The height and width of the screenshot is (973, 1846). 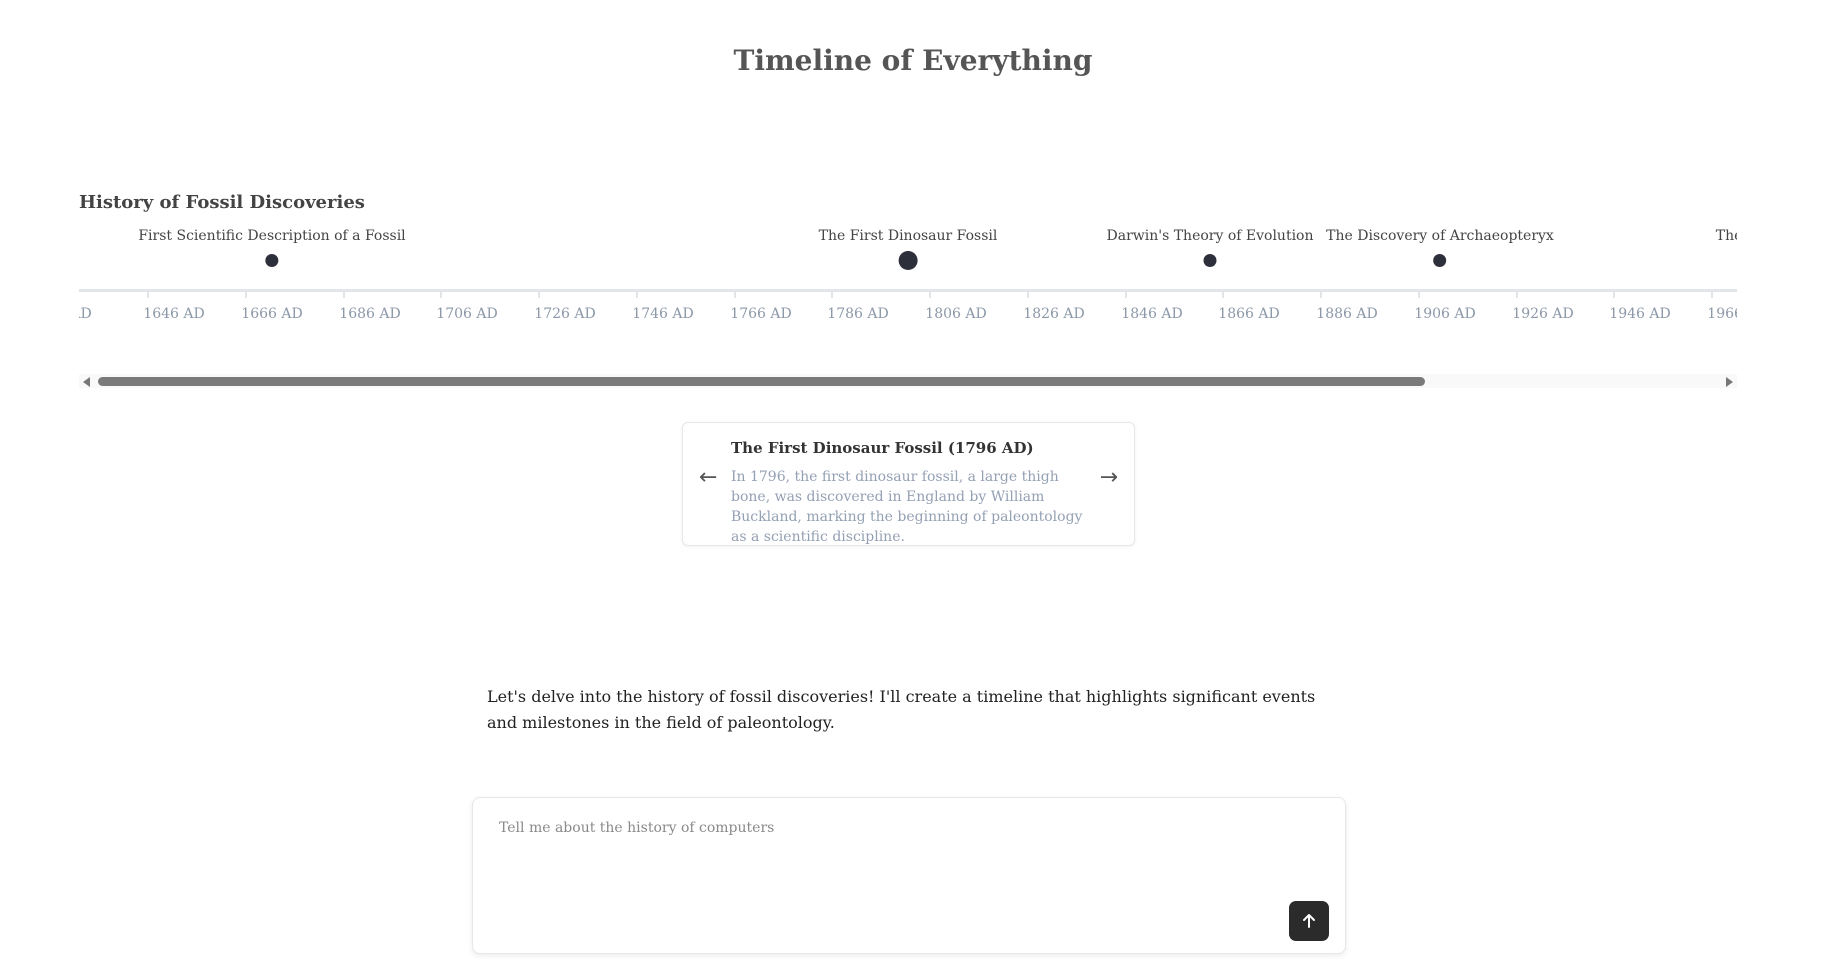 What do you see at coordinates (1726, 247) in the screenshot?
I see `timeline-event: The Dinosaur Renaissance` at bounding box center [1726, 247].